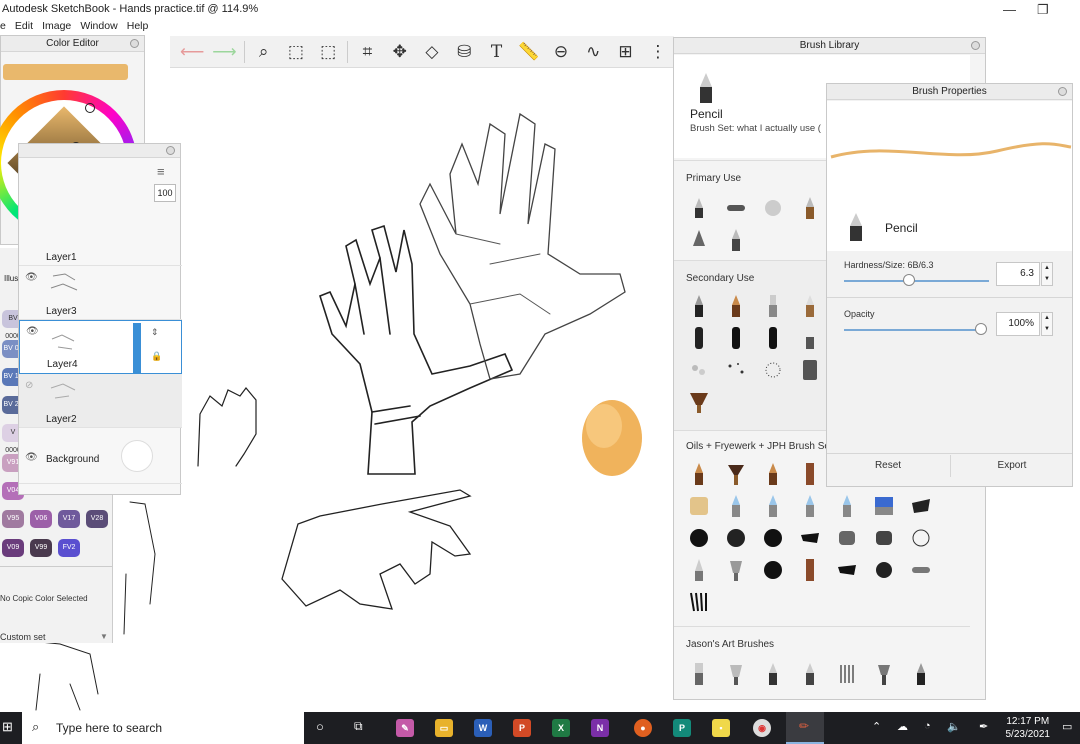  What do you see at coordinates (13, 548) in the screenshot?
I see `copic-chip: V09` at bounding box center [13, 548].